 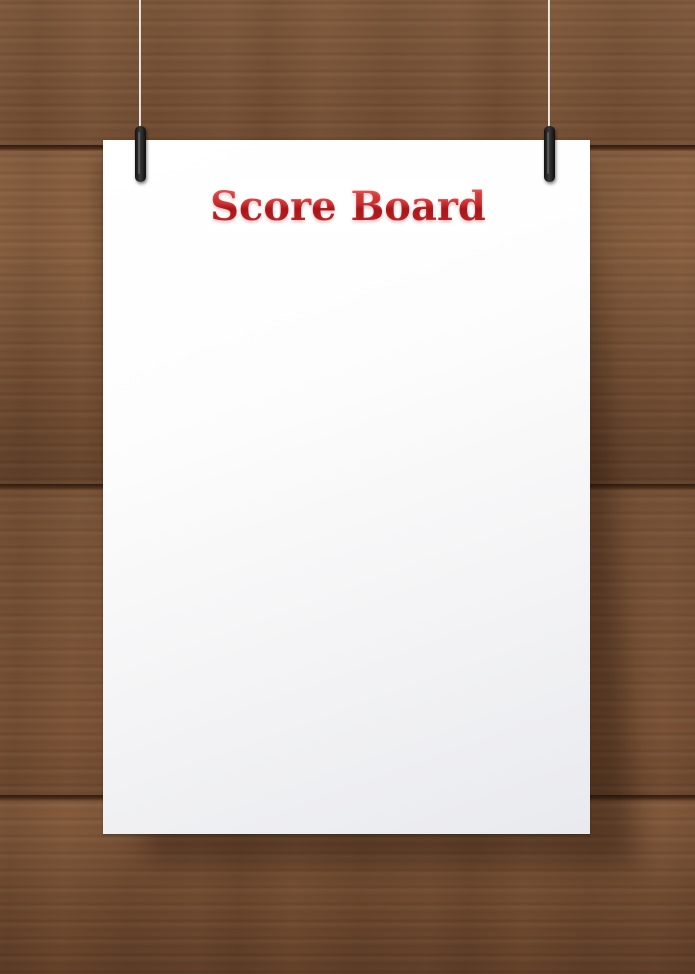 I want to click on scoreboard-title: Score Board, so click(x=348, y=206).